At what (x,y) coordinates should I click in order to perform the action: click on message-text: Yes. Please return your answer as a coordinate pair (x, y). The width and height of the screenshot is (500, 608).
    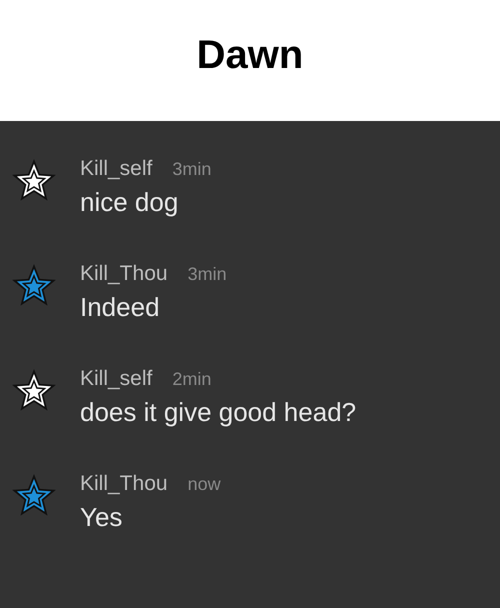
    Looking at the image, I should click on (102, 517).